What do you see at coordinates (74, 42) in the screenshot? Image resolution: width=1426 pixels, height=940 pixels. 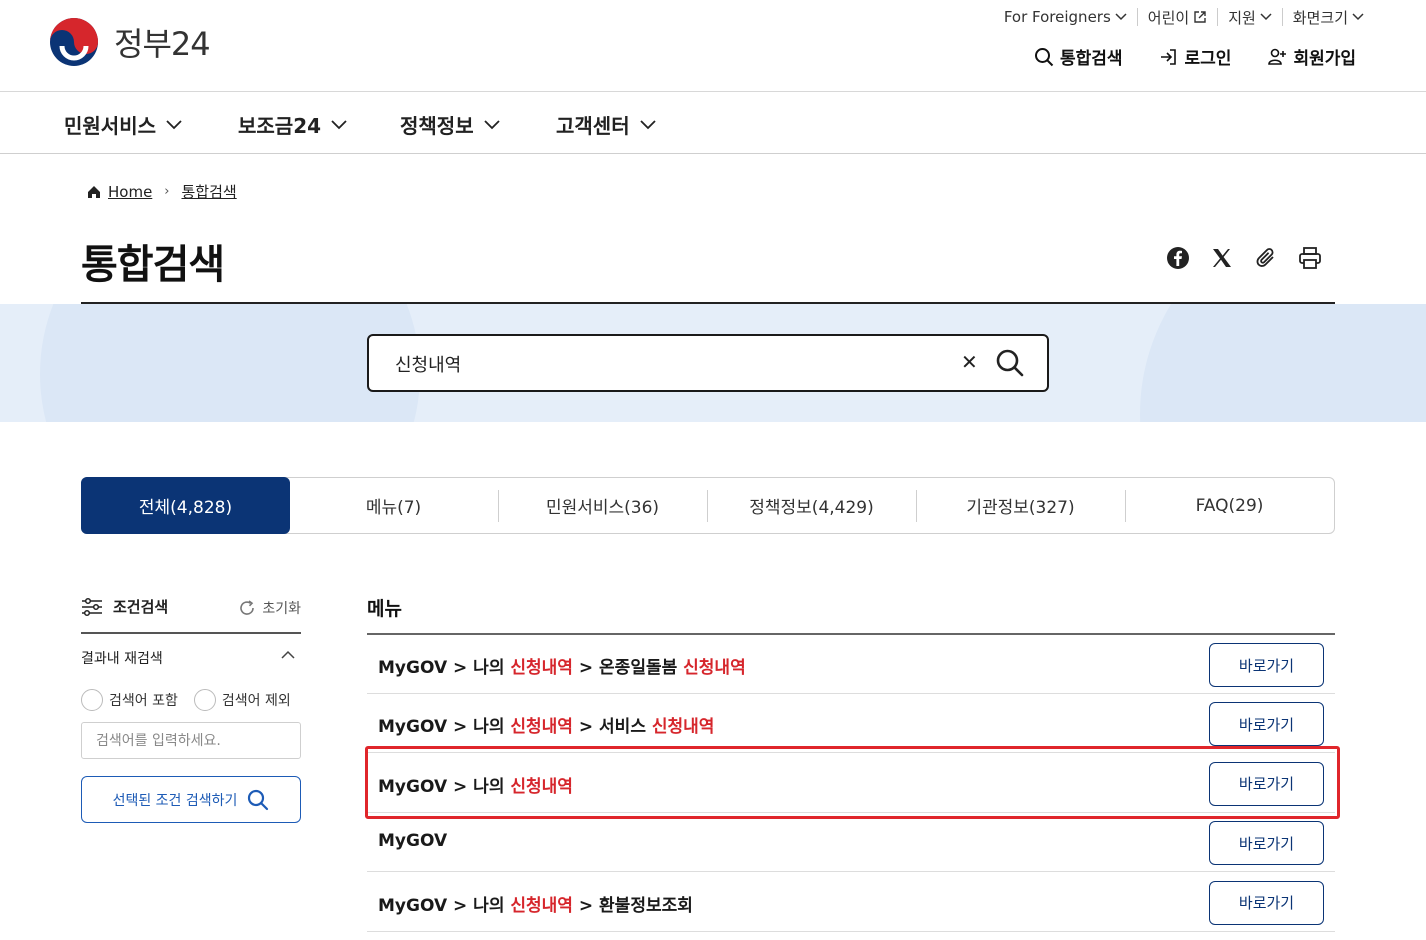 I see `taegeuk-logo-icon` at bounding box center [74, 42].